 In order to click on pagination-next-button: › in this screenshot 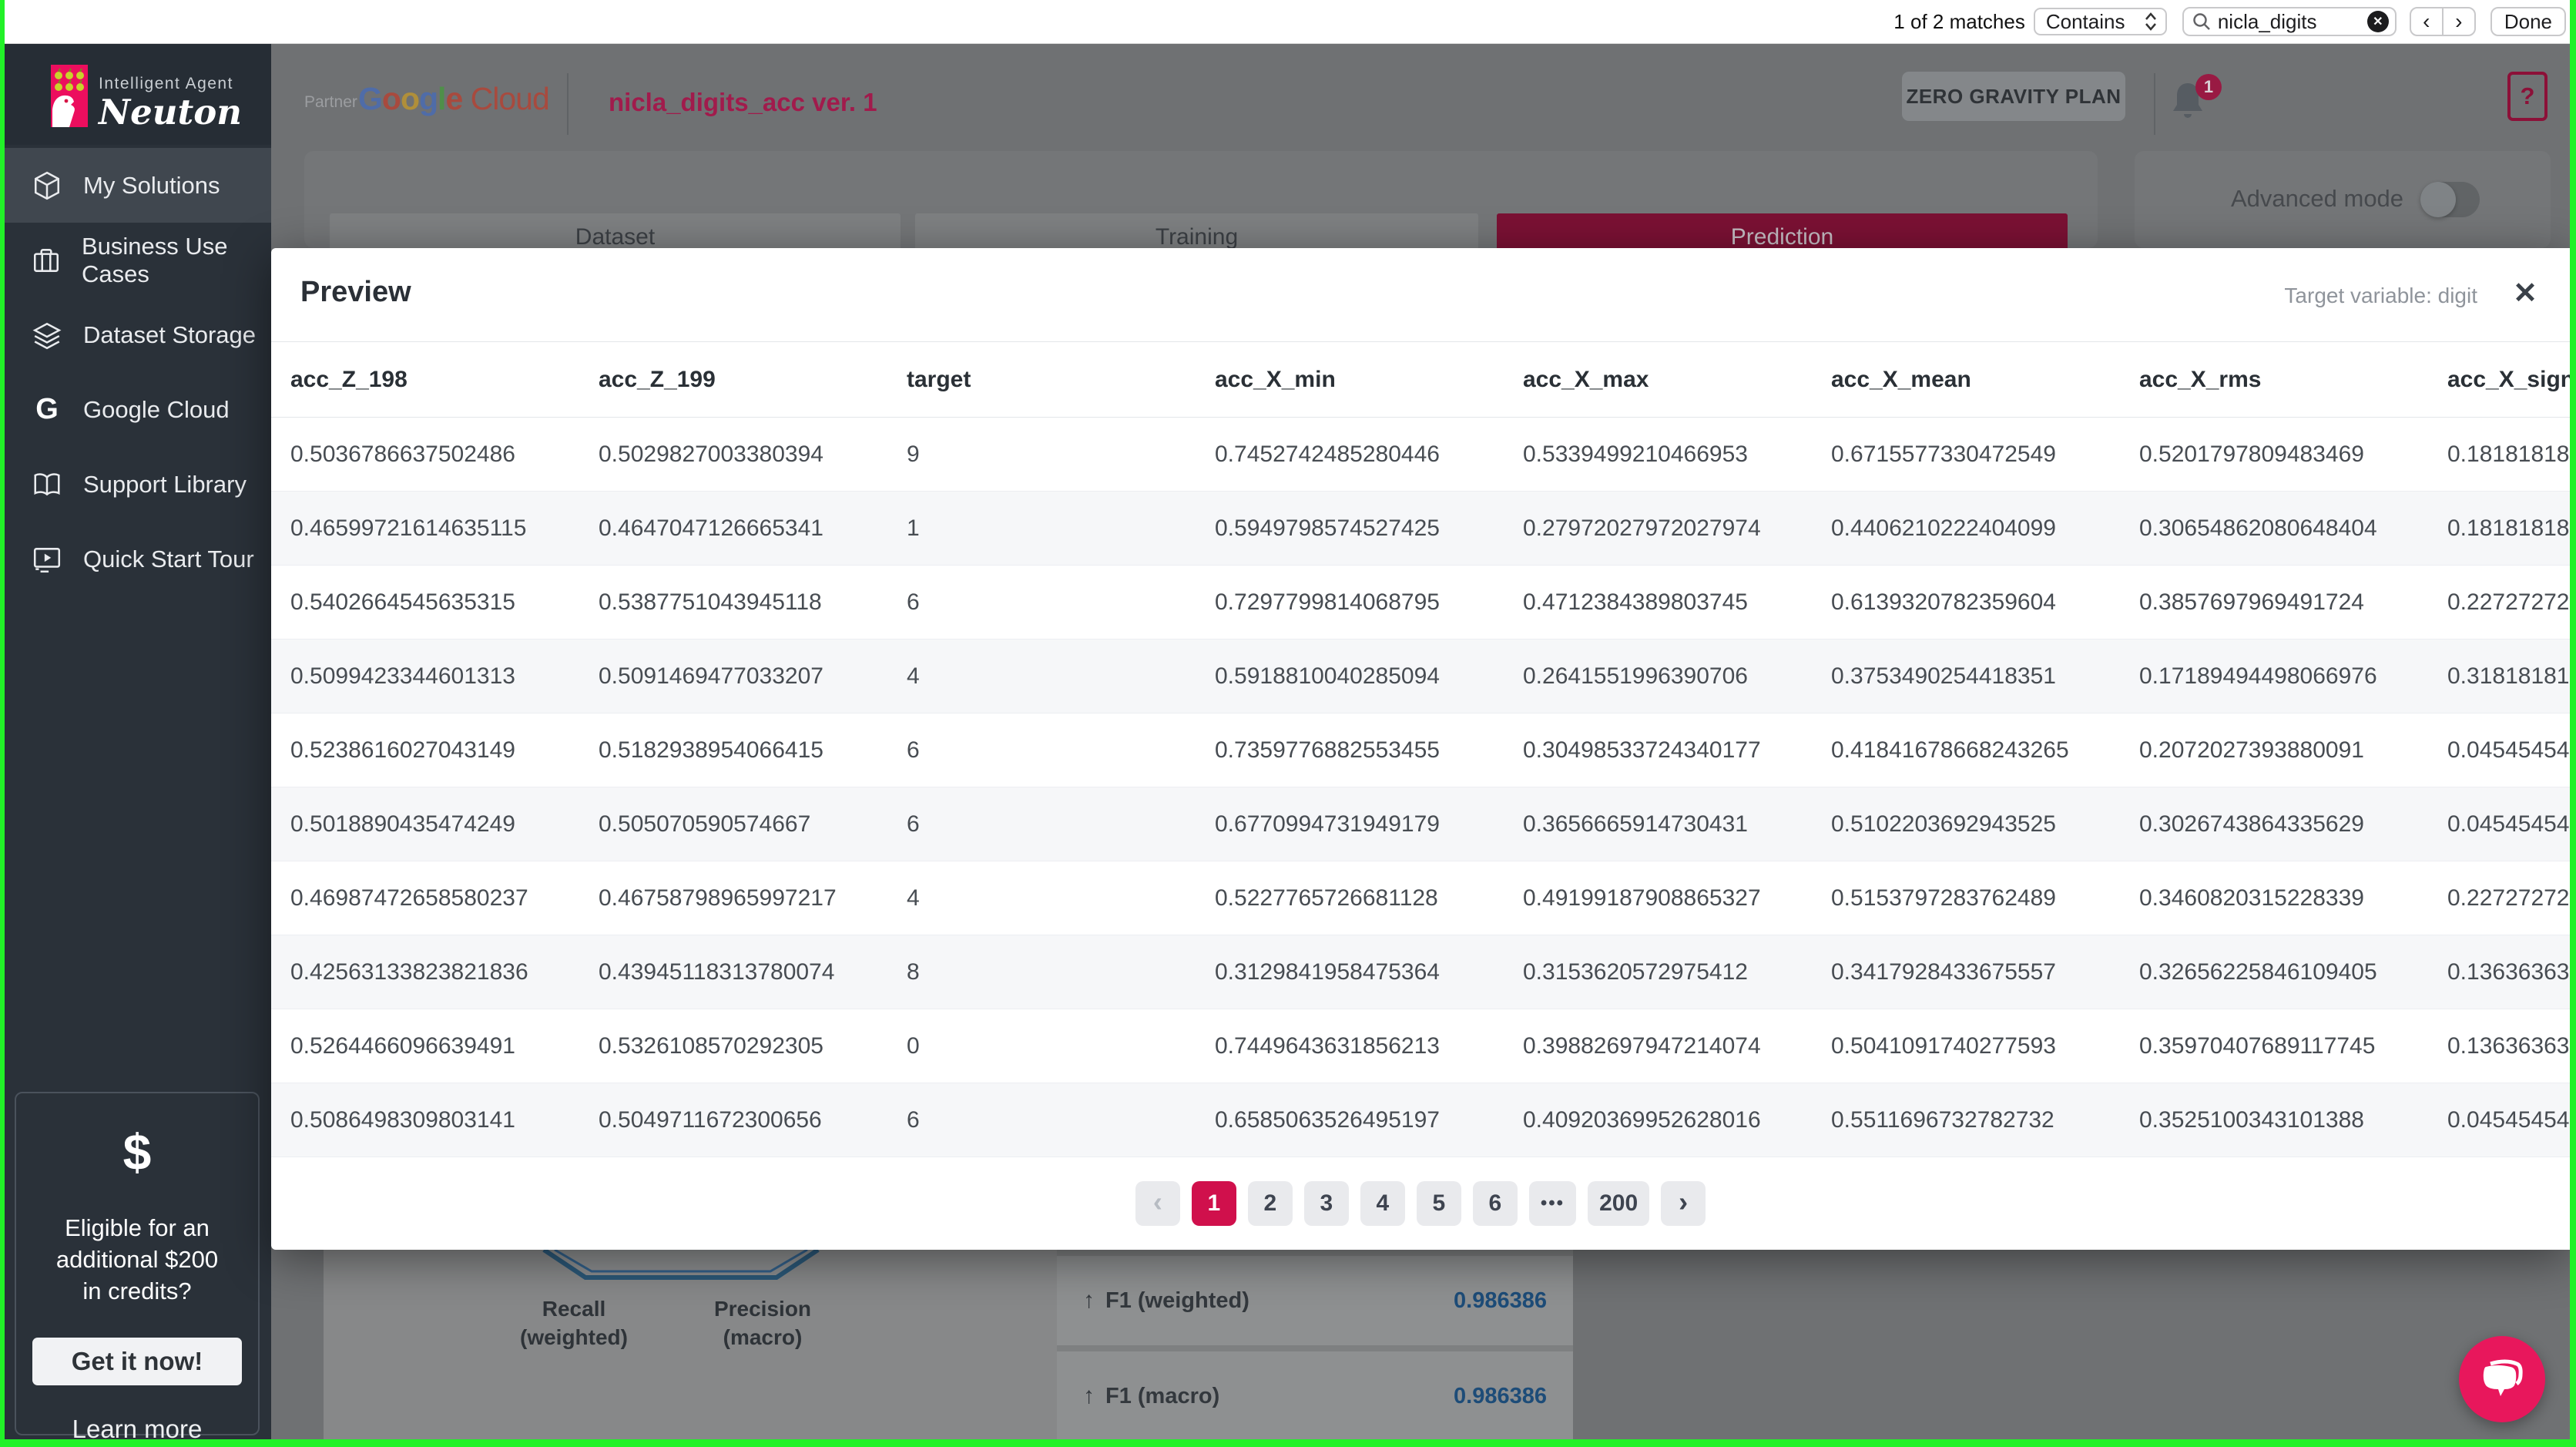, I will do `click(1683, 1203)`.